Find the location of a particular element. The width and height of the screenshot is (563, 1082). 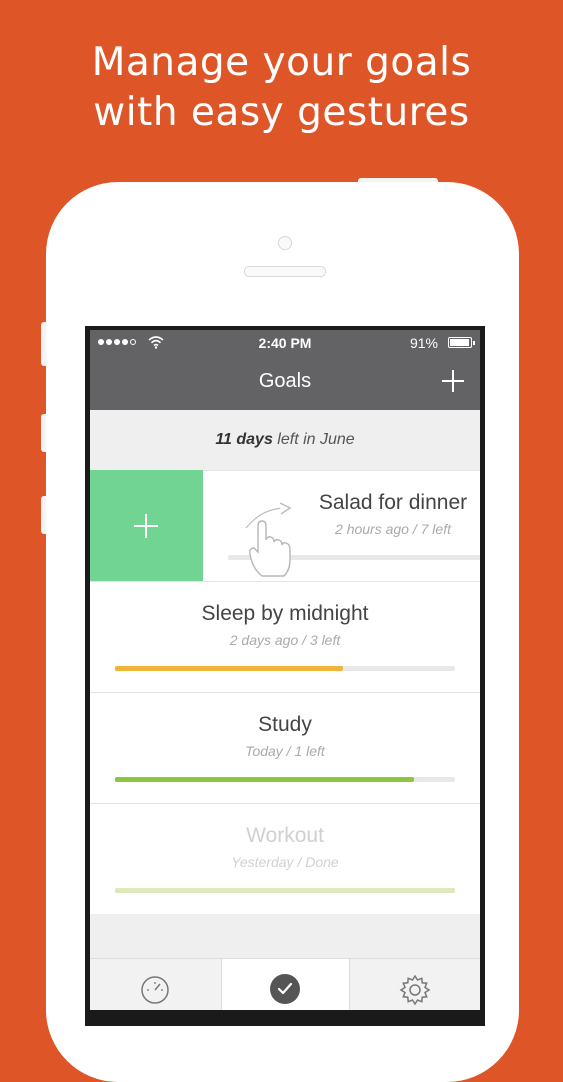

goal-subtitle: Yesterday / Done is located at coordinates (285, 862).